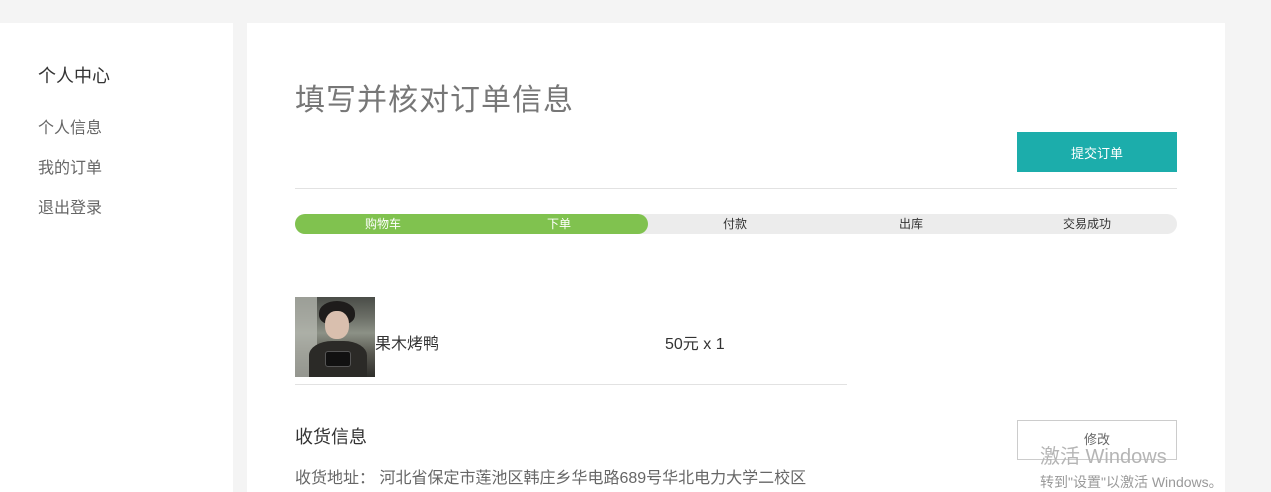 The width and height of the screenshot is (1271, 492). Describe the element at coordinates (910, 224) in the screenshot. I see `progress-step-shipped: 出库` at that location.